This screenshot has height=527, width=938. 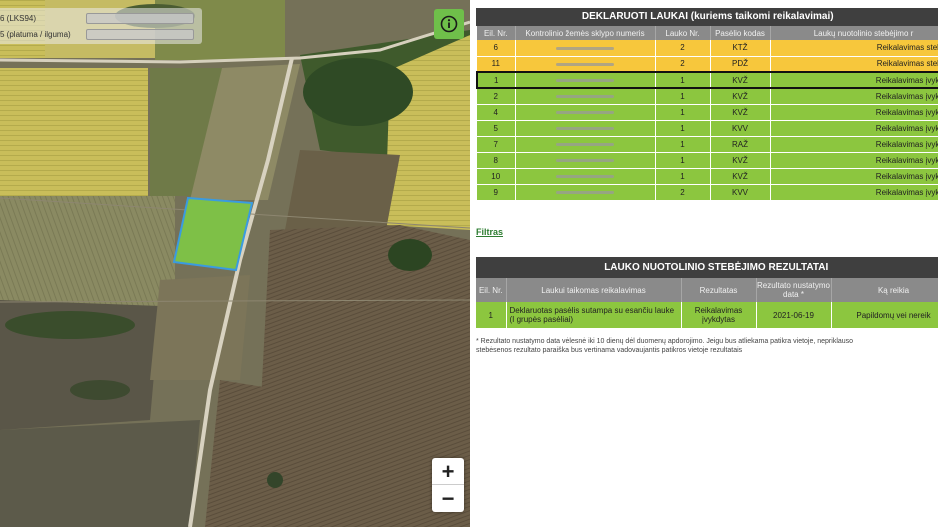 What do you see at coordinates (18, 18) in the screenshot?
I see `coord-system-lks94-label: 6 (LKS94)` at bounding box center [18, 18].